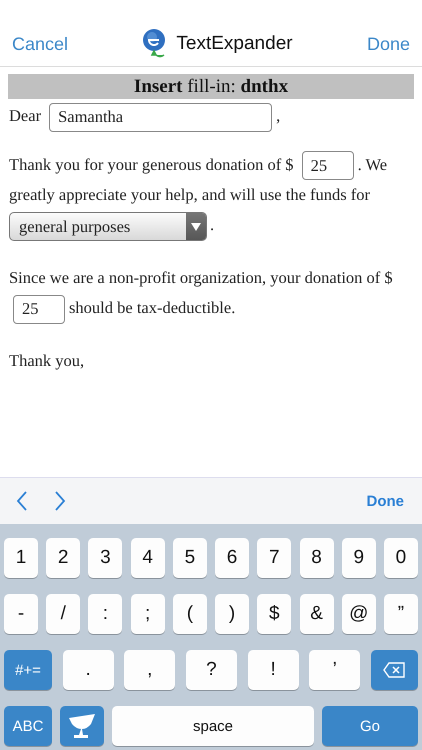  Describe the element at coordinates (359, 614) in the screenshot. I see `keyboard-key: @` at that location.